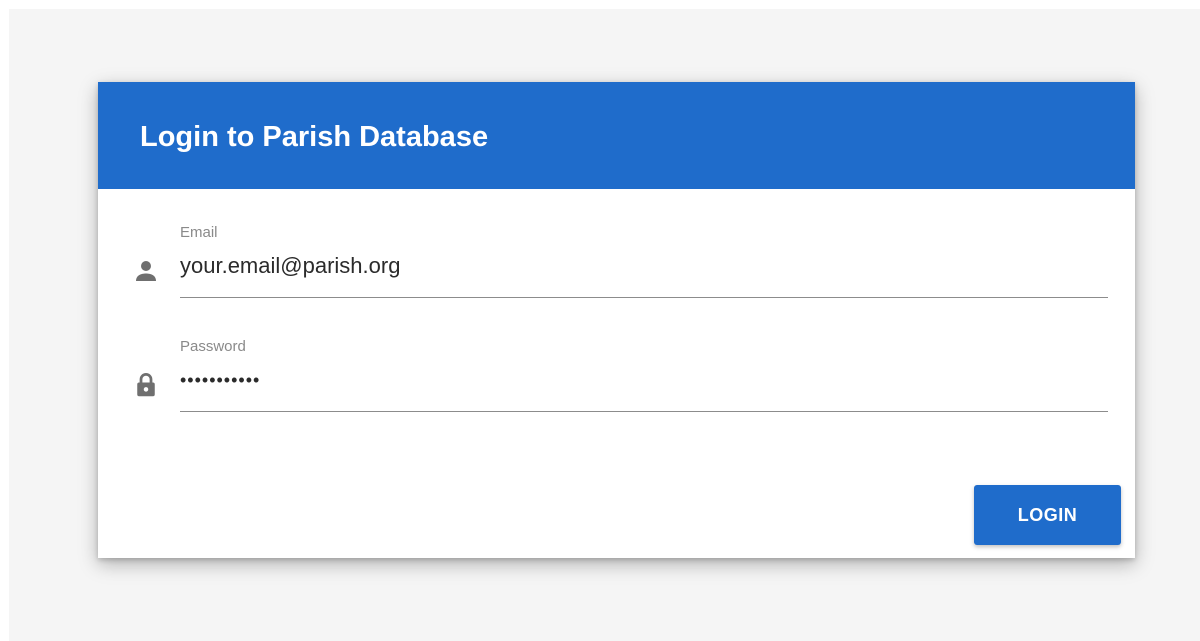 This screenshot has width=1200, height=641. What do you see at coordinates (644, 411) in the screenshot?
I see `password-underline` at bounding box center [644, 411].